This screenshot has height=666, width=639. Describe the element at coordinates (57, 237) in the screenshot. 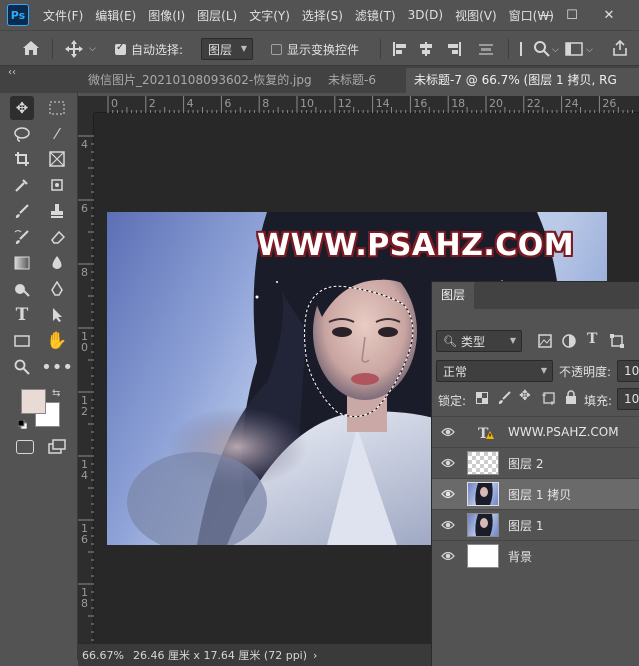

I see `eraser-tool-icon` at that location.